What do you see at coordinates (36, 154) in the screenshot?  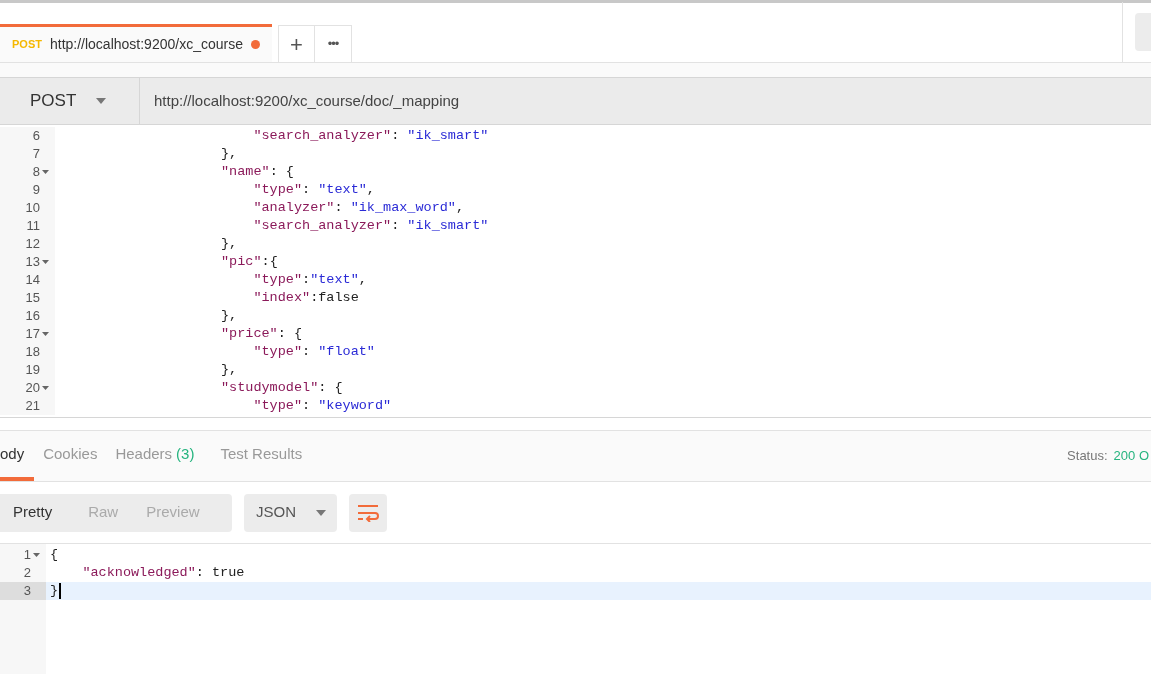 I see `line-number: 7` at bounding box center [36, 154].